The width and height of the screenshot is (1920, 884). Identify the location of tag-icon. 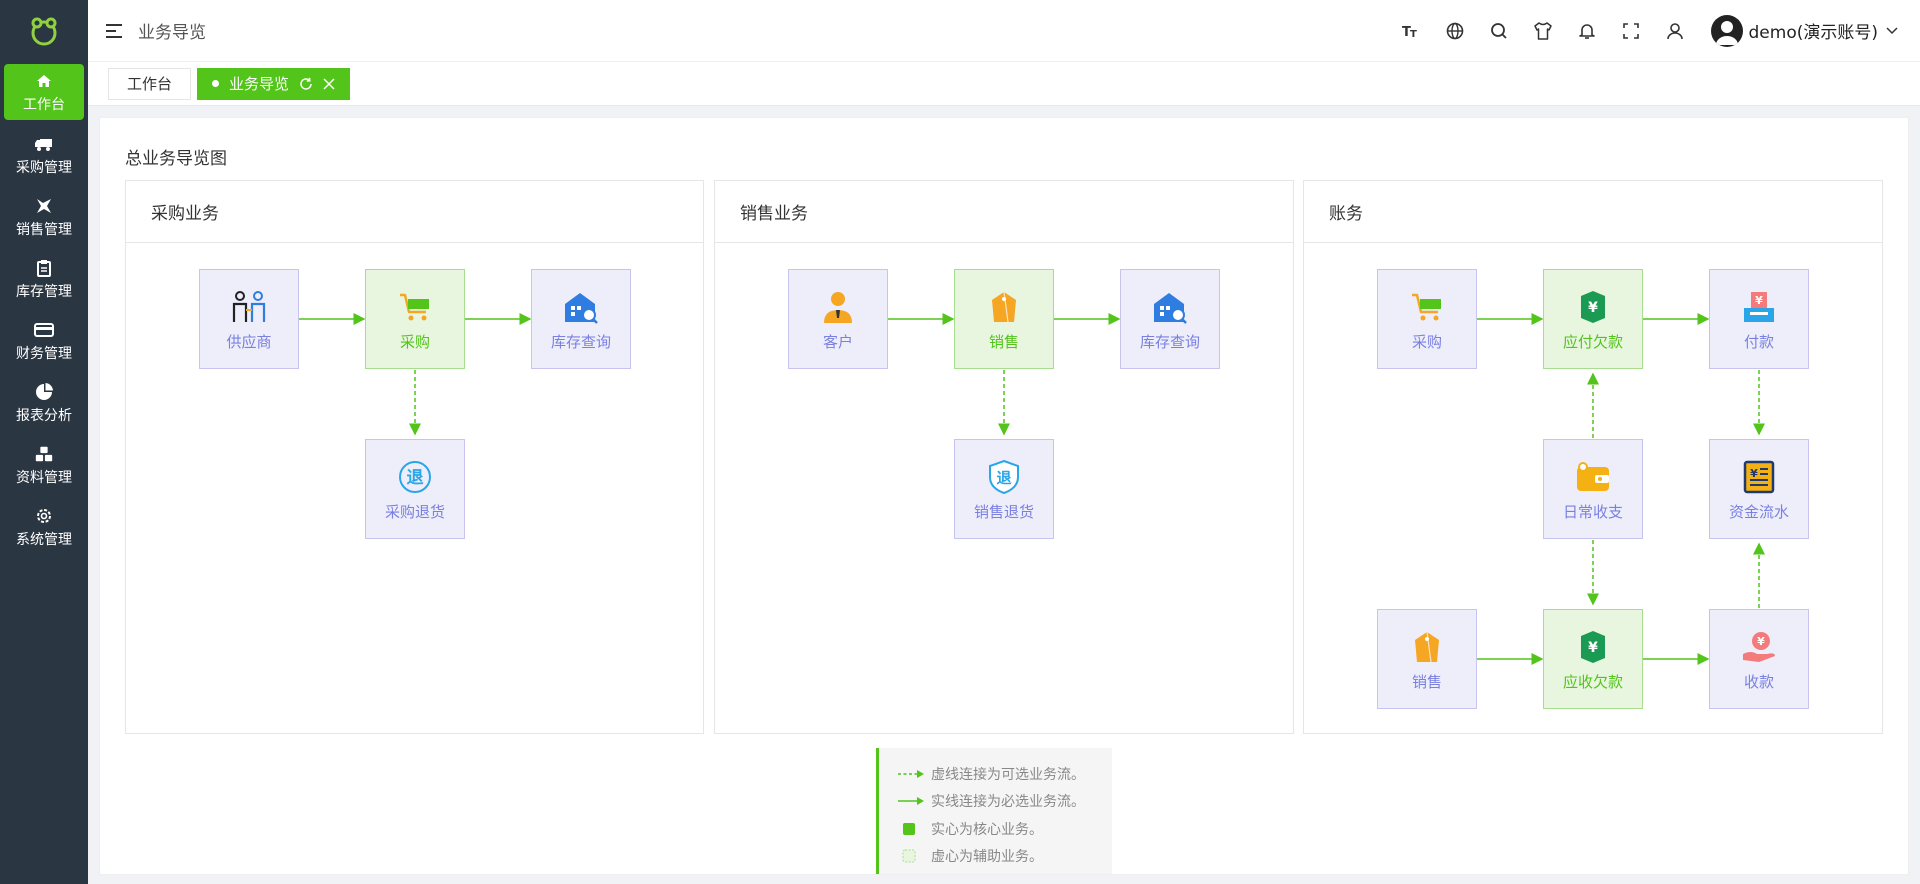
(1004, 307).